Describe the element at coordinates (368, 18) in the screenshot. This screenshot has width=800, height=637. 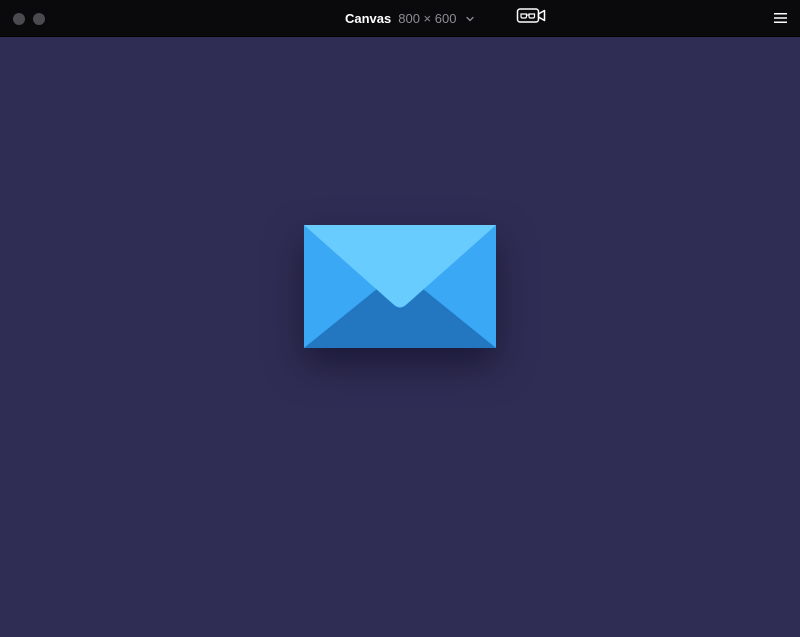
I see `window-title: Canvas` at that location.